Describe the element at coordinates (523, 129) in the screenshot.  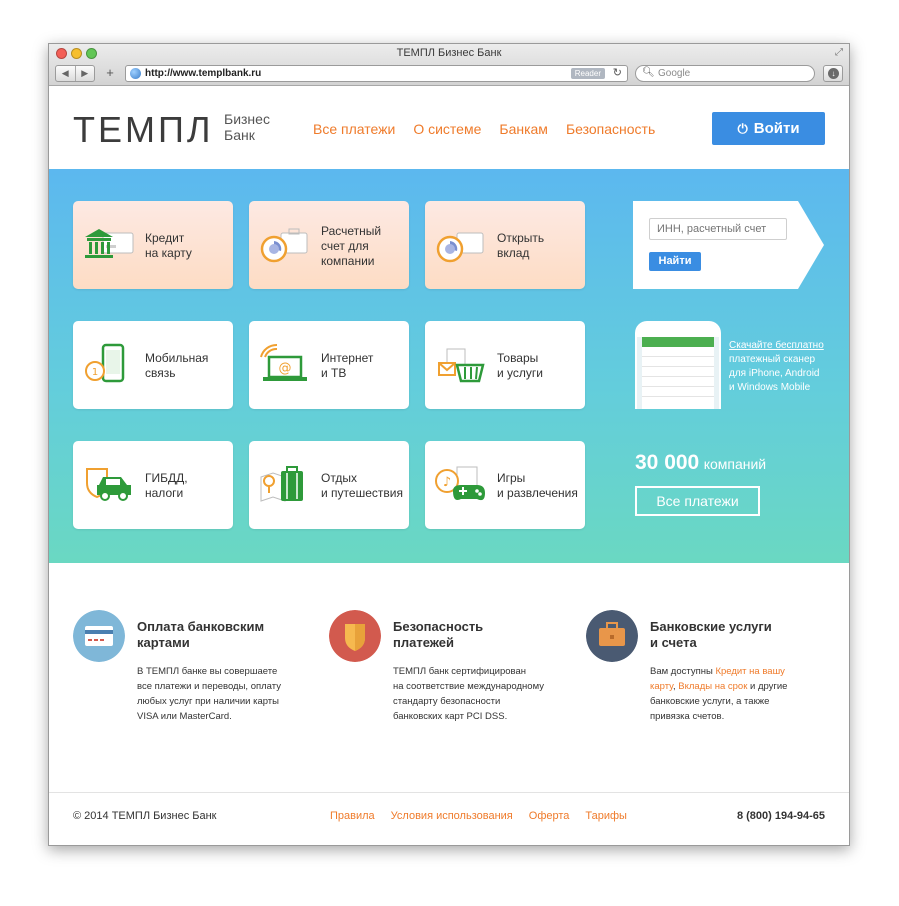
I see `nav-banks: Банкам` at that location.